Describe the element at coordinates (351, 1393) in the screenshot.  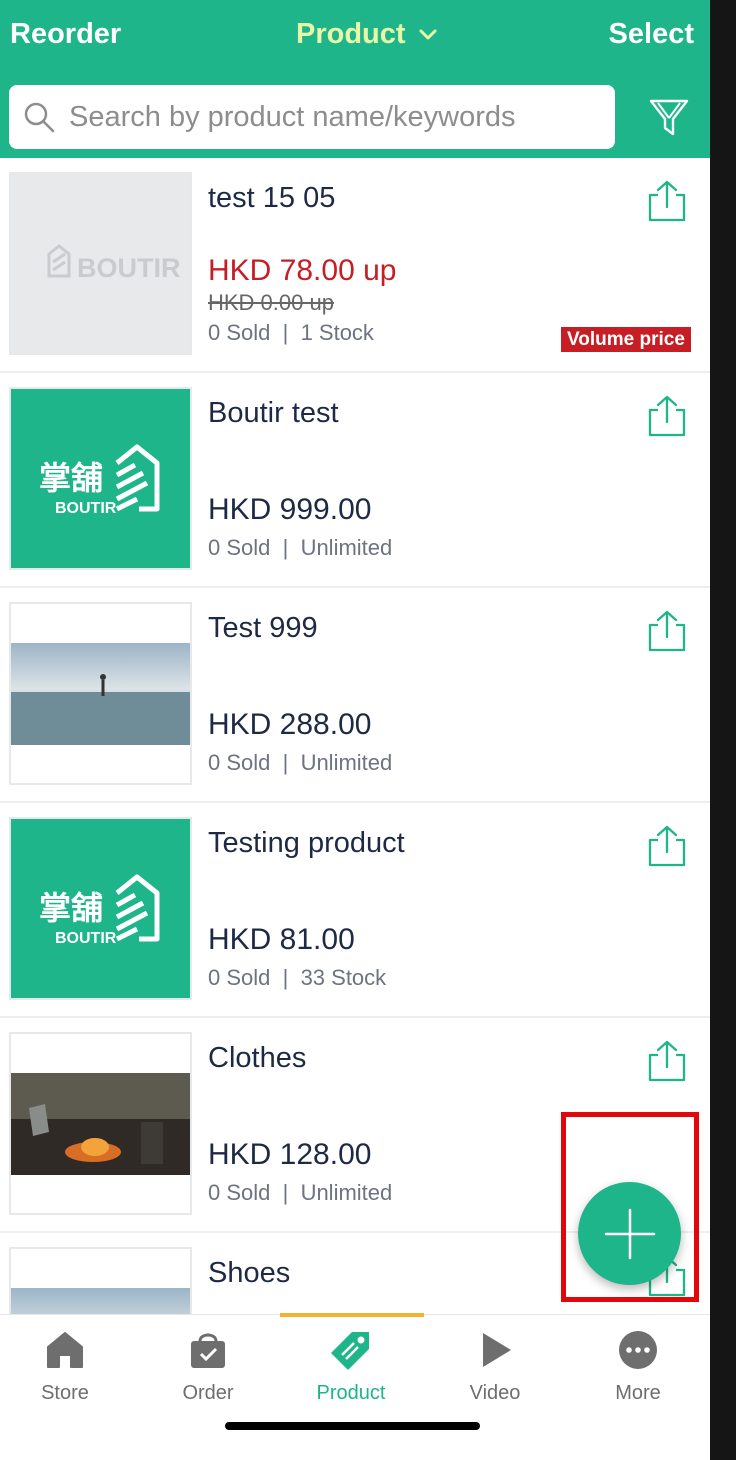
I see `tab-label-product: Product` at that location.